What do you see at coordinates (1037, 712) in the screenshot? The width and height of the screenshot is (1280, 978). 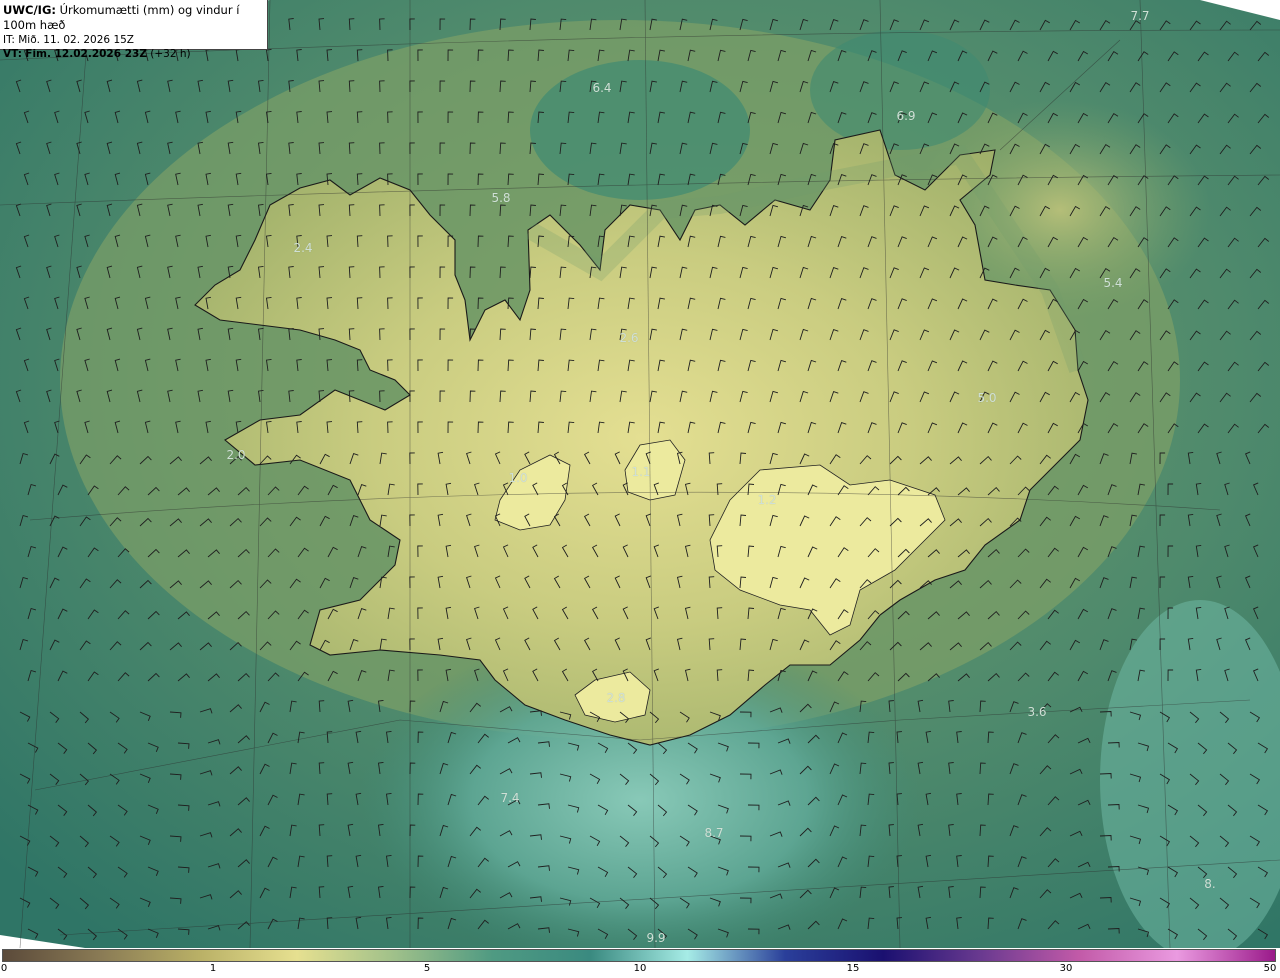 I see `label-3-6: 3.6` at bounding box center [1037, 712].